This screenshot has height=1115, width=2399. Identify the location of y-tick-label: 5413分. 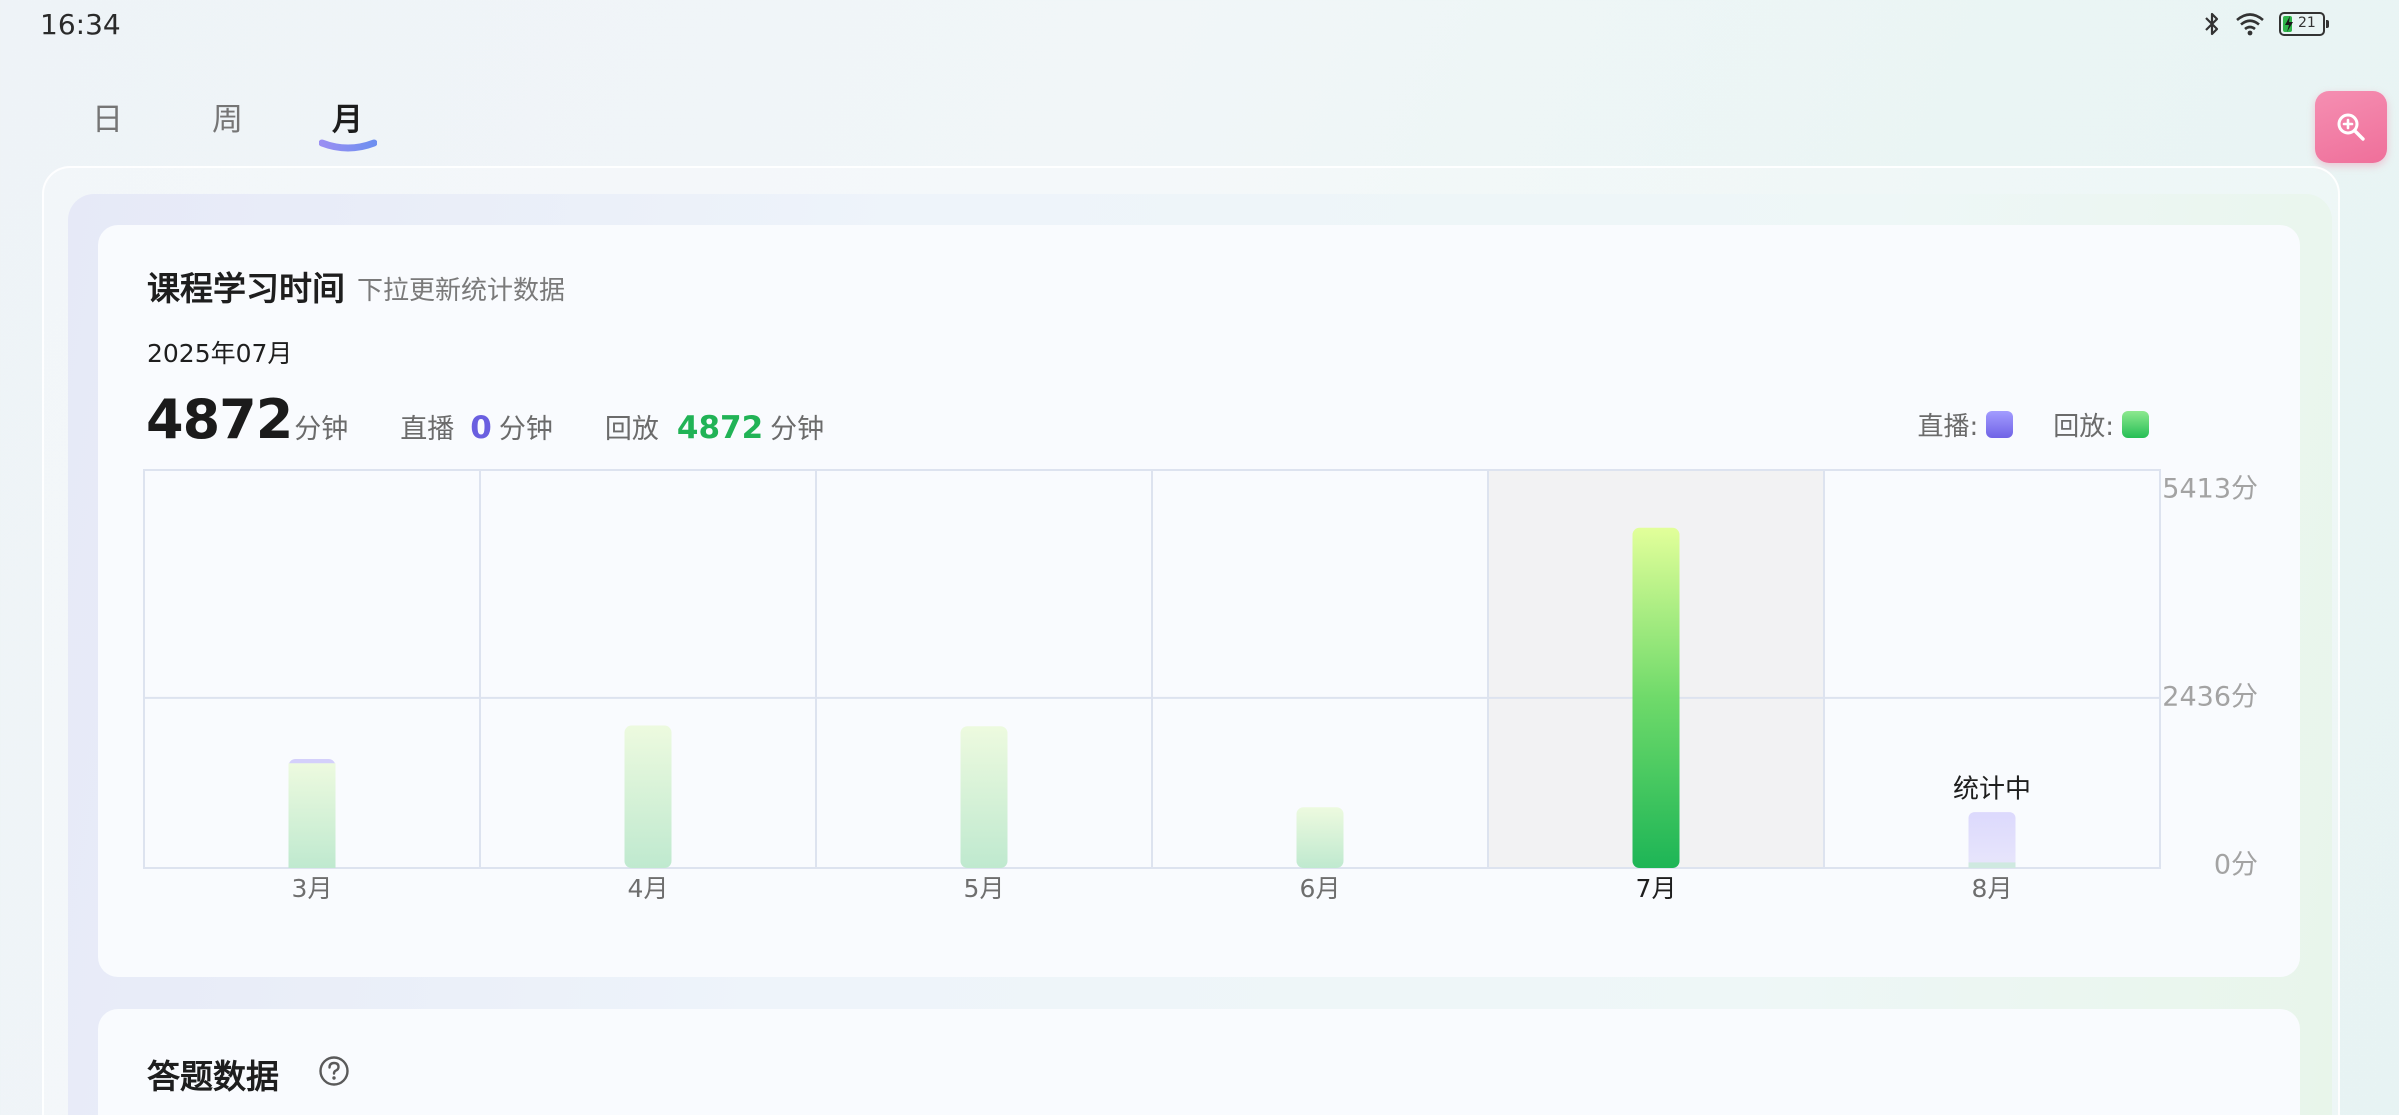
(2210, 489).